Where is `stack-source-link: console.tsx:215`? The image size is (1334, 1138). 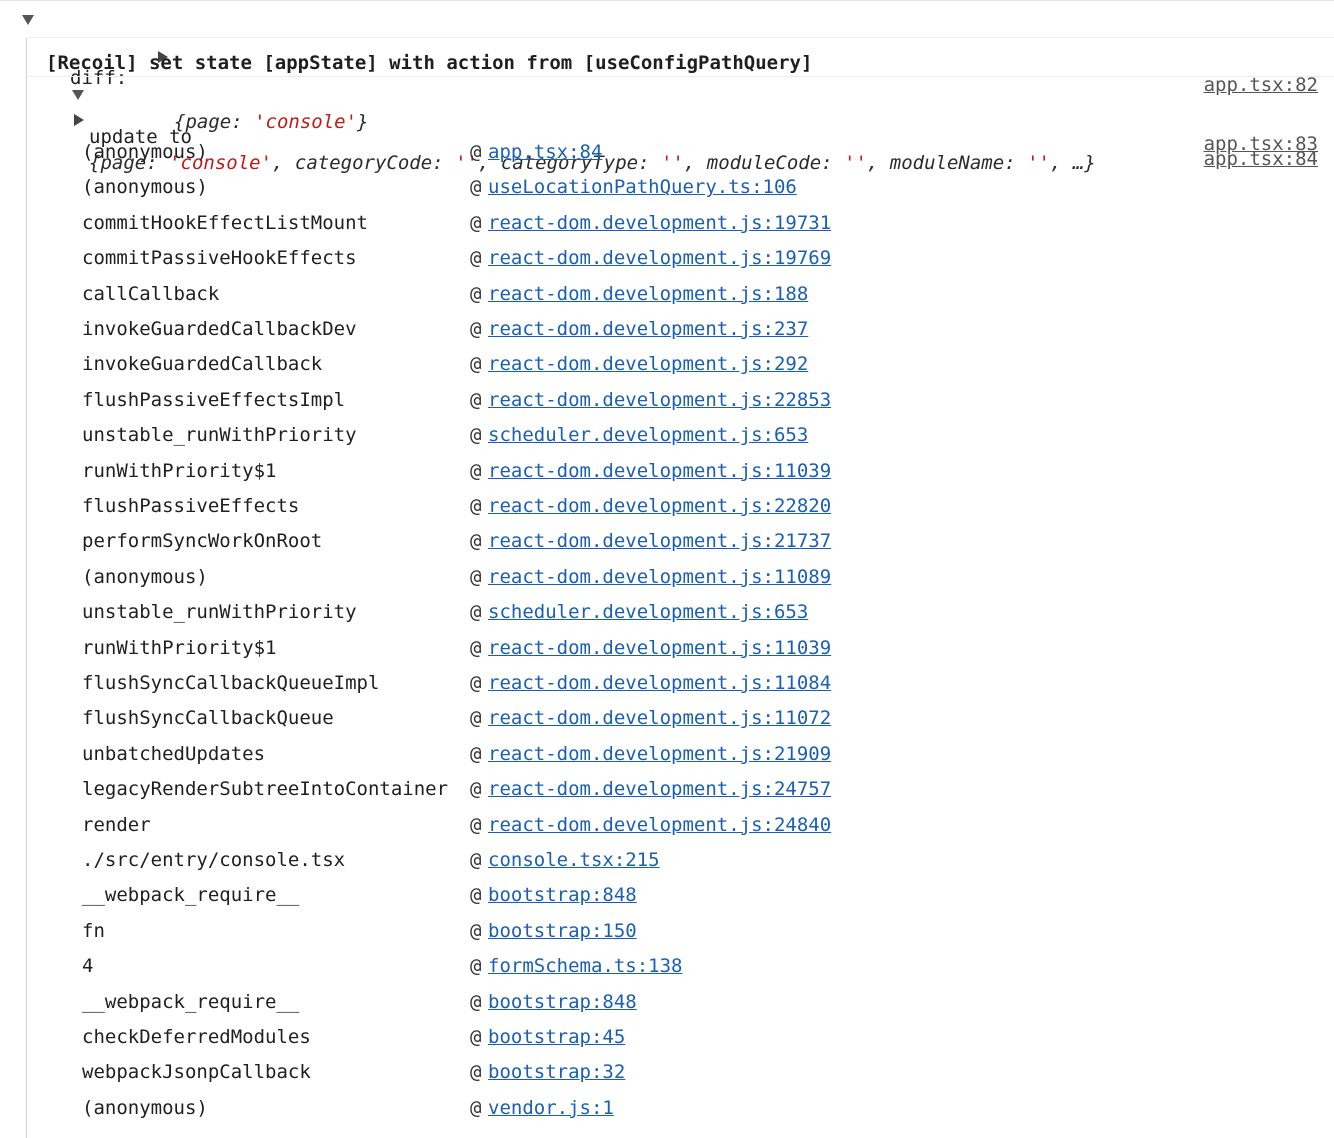 stack-source-link: console.tsx:215 is located at coordinates (574, 860).